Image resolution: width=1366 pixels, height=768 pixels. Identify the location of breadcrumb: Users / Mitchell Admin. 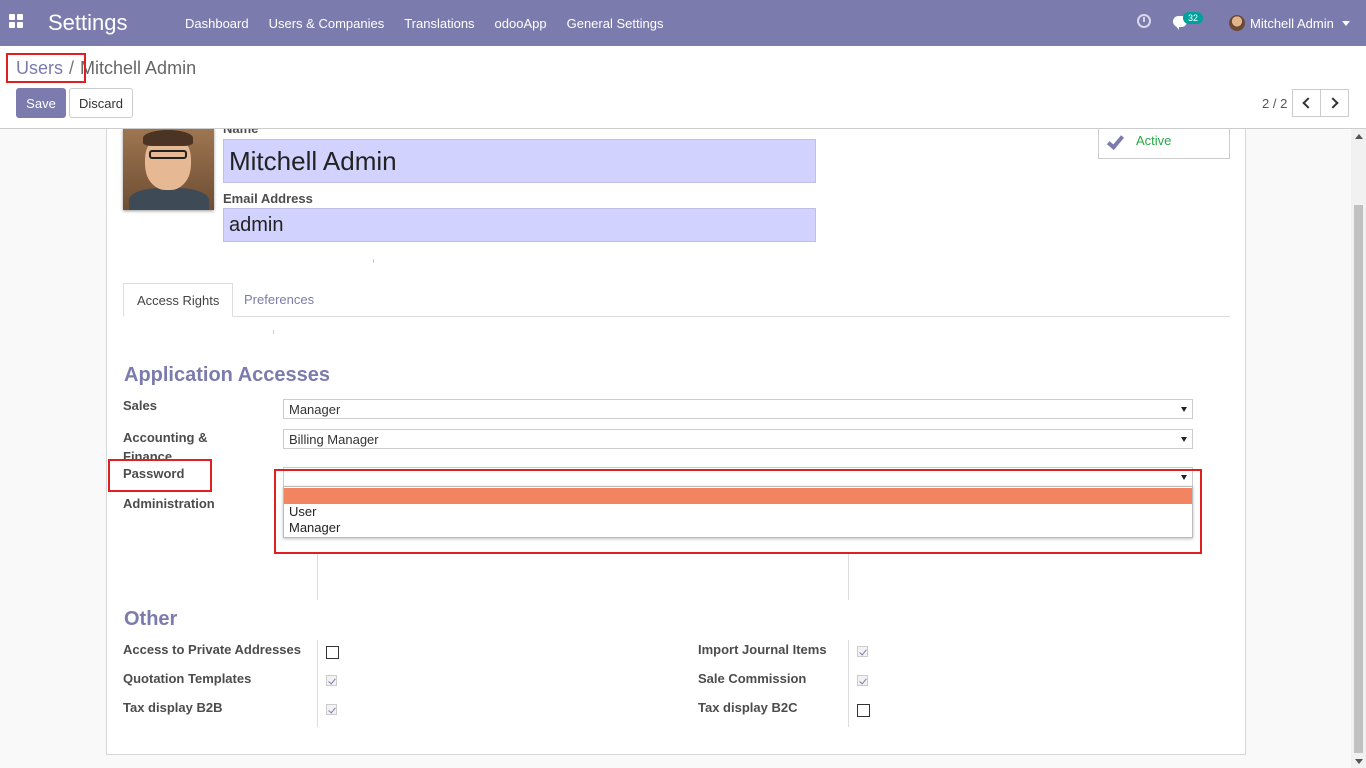
(106, 68).